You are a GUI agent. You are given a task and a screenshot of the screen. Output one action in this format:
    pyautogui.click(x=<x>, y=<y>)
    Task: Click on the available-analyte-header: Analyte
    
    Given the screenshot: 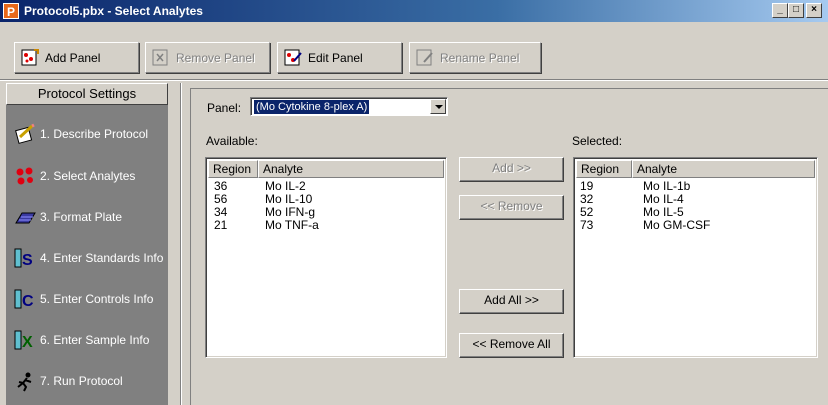 What is the action you would take?
    pyautogui.click(x=351, y=169)
    